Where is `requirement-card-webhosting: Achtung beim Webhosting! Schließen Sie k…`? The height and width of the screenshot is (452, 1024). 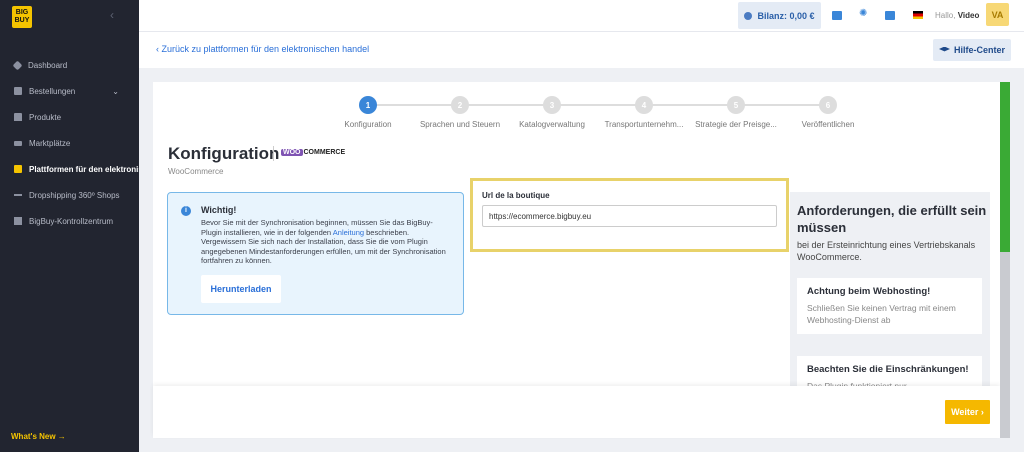
requirement-card-webhosting: Achtung beim Webhosting! Schließen Sie k… is located at coordinates (889, 306).